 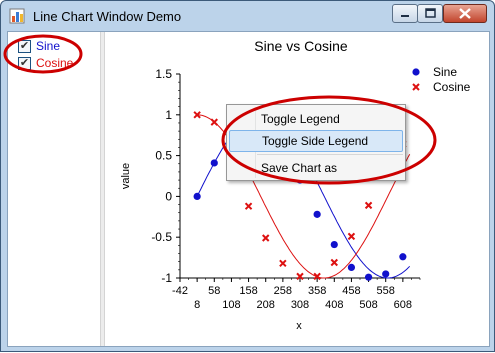 What do you see at coordinates (168, 115) in the screenshot?
I see `y-tick-label: 1` at bounding box center [168, 115].